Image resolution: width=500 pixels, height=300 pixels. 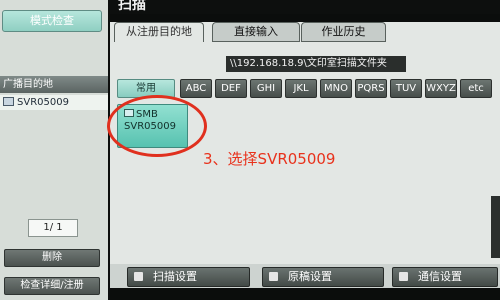 What do you see at coordinates (157, 126) in the screenshot?
I see `annotation-circle` at bounding box center [157, 126].